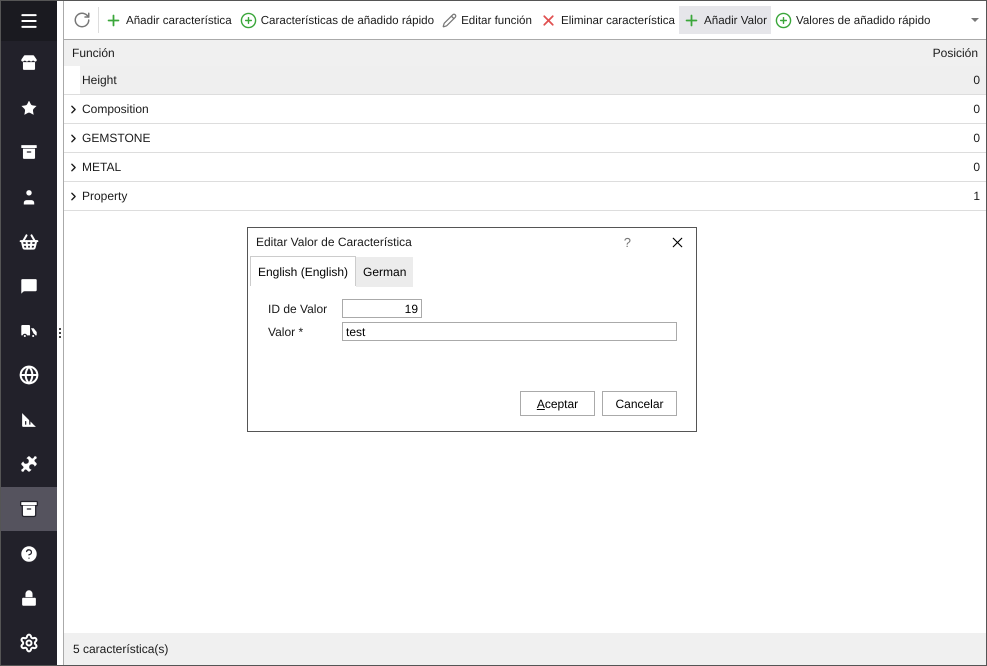 This screenshot has height=666, width=987. What do you see at coordinates (93, 53) in the screenshot?
I see `column-header: Función` at bounding box center [93, 53].